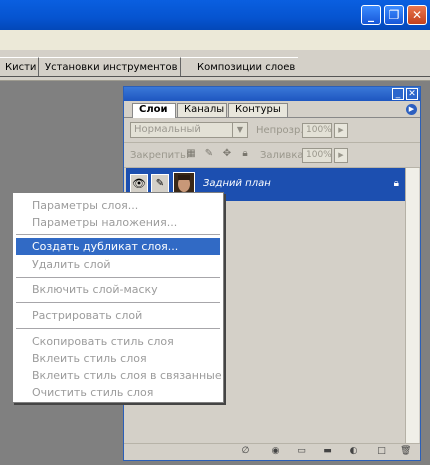  What do you see at coordinates (239, 130) in the screenshot?
I see `chevron-down-icon: ▼` at bounding box center [239, 130].